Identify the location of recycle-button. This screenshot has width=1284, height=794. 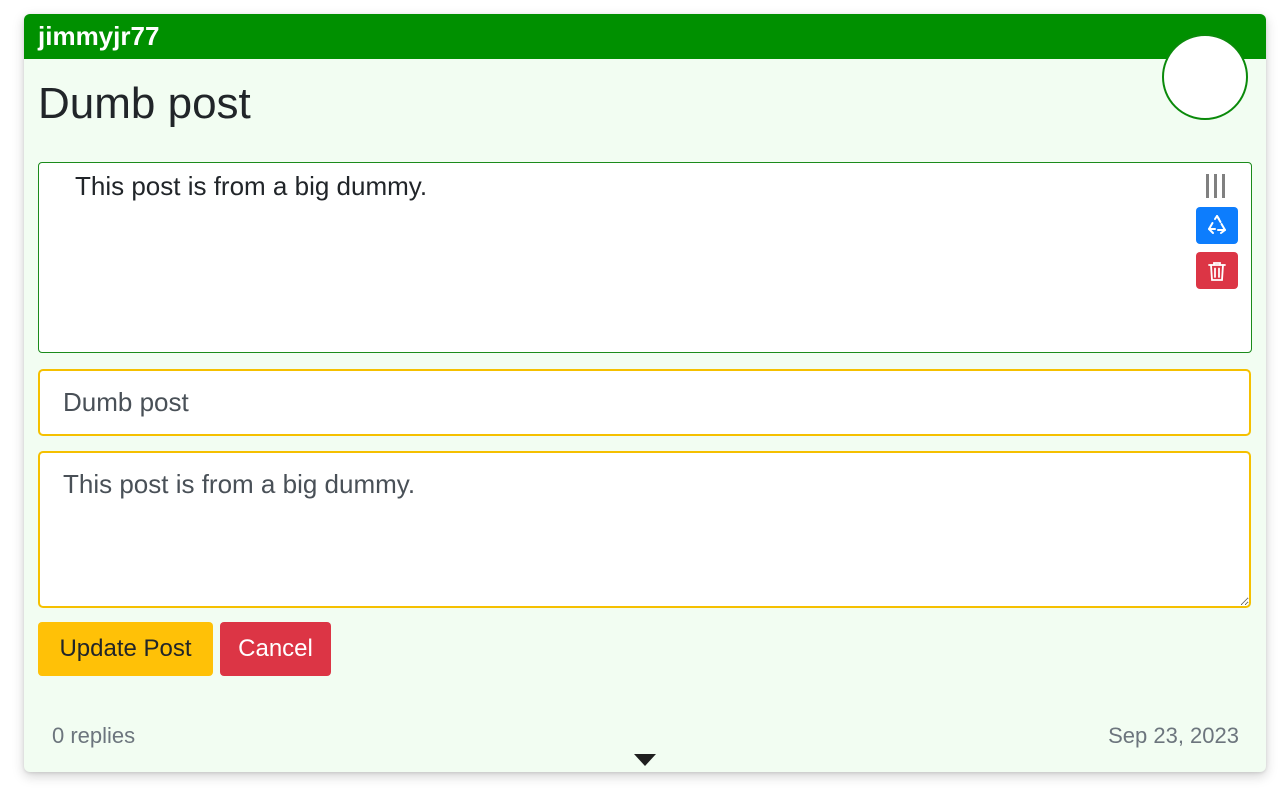
(1217, 225).